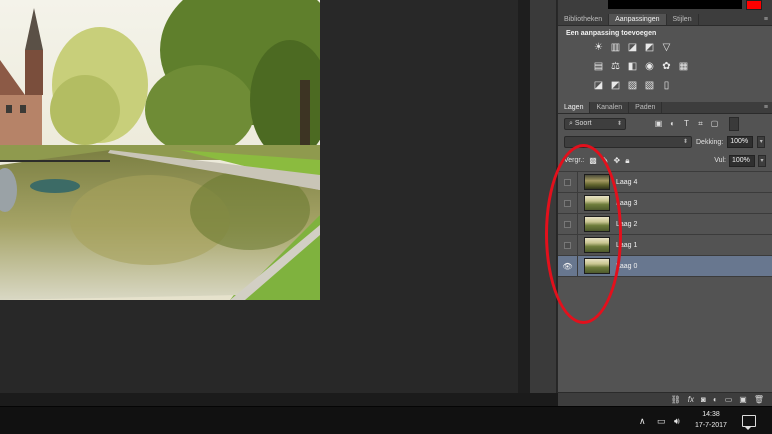 This screenshot has height=434, width=772. I want to click on adjustment-filter-icon: ◐, so click(672, 124).